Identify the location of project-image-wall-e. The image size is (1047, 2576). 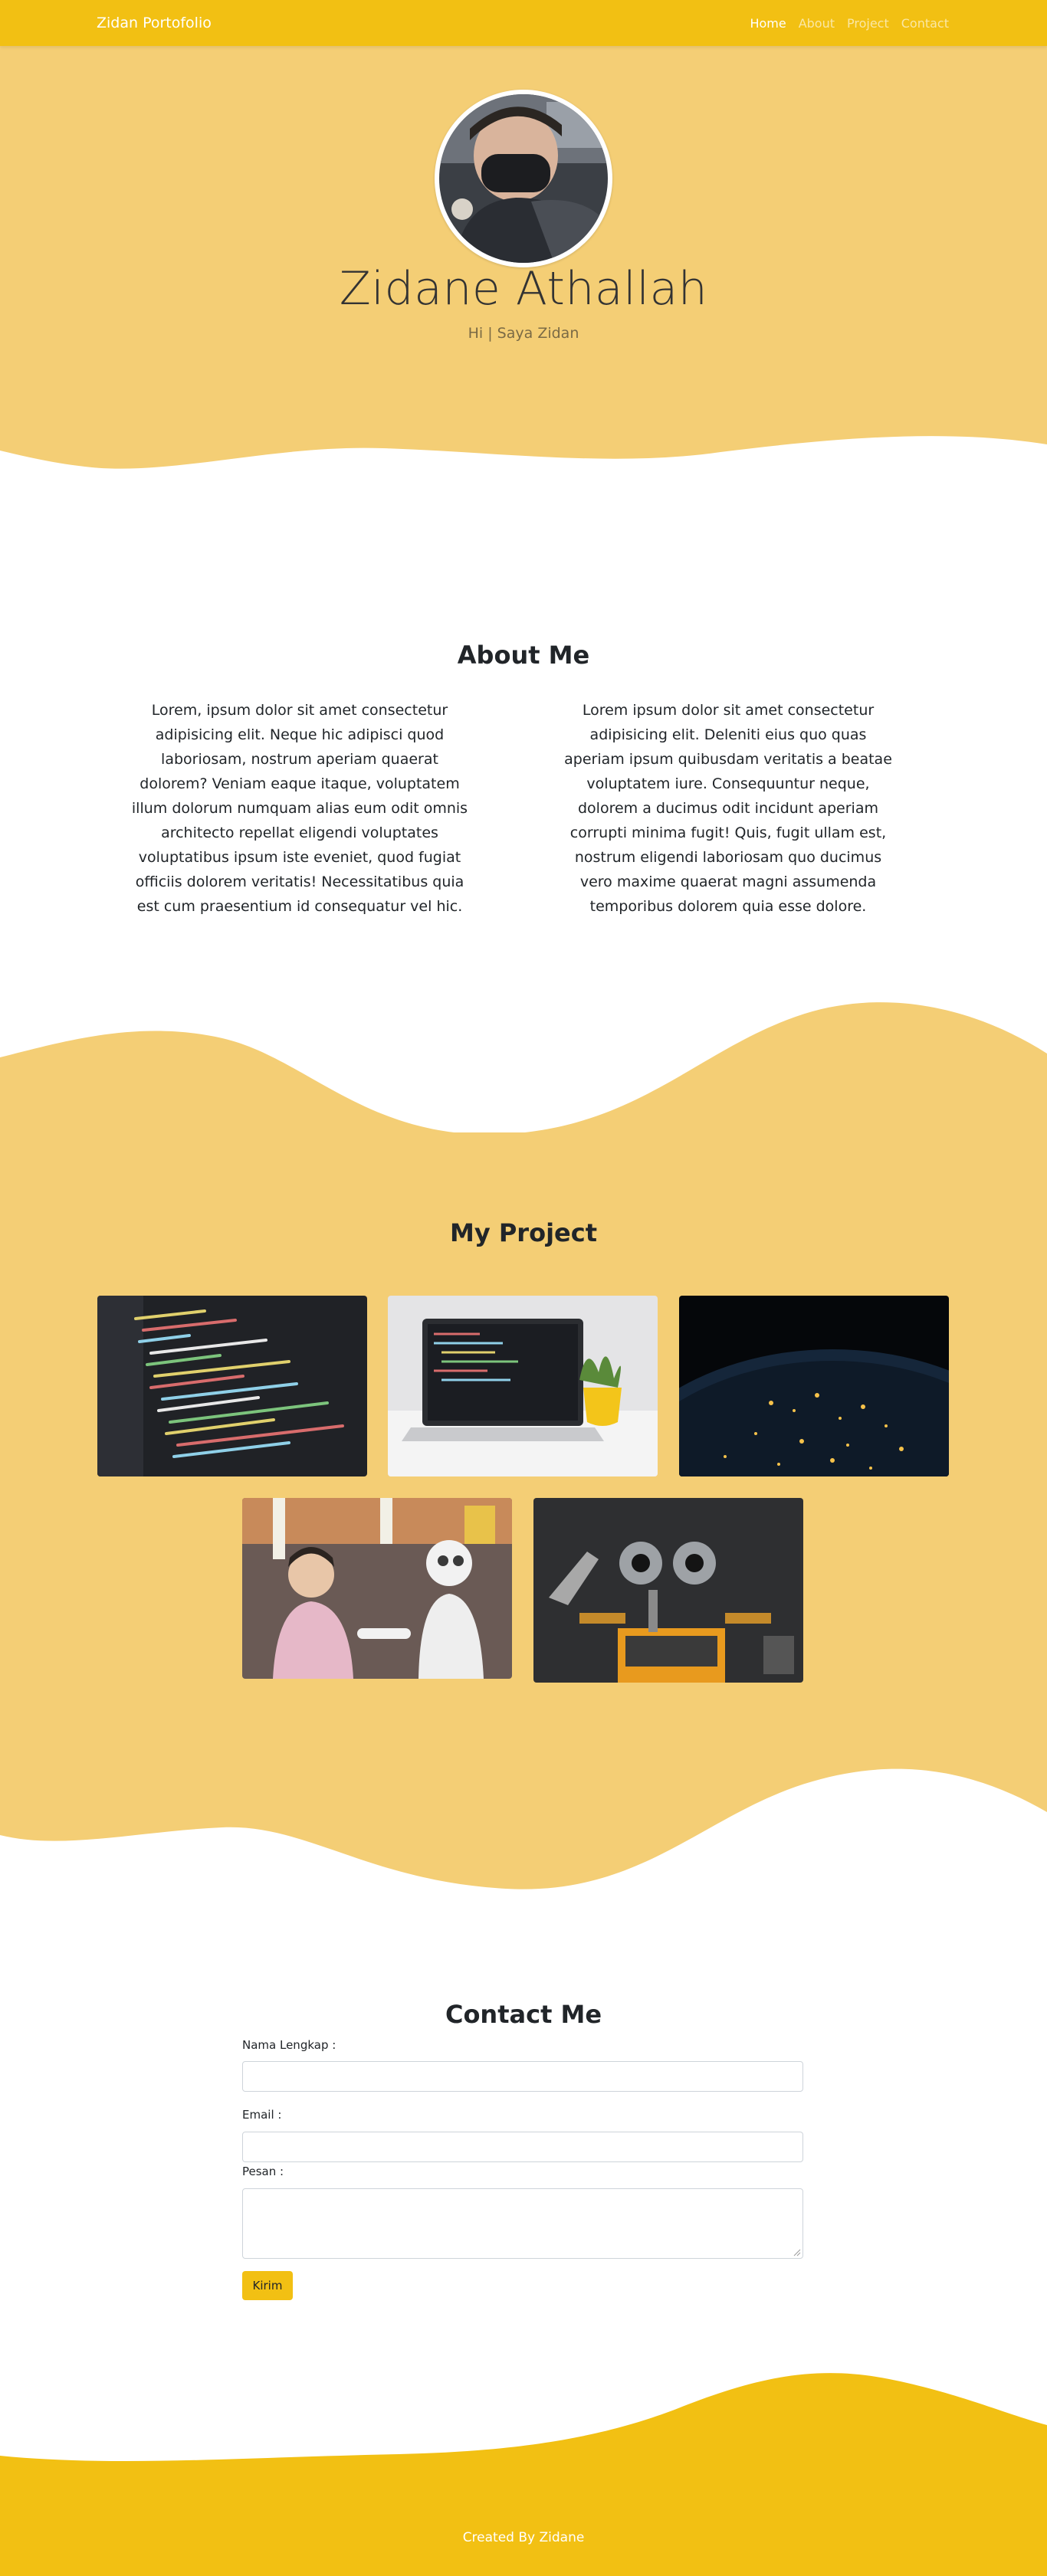
(668, 1591).